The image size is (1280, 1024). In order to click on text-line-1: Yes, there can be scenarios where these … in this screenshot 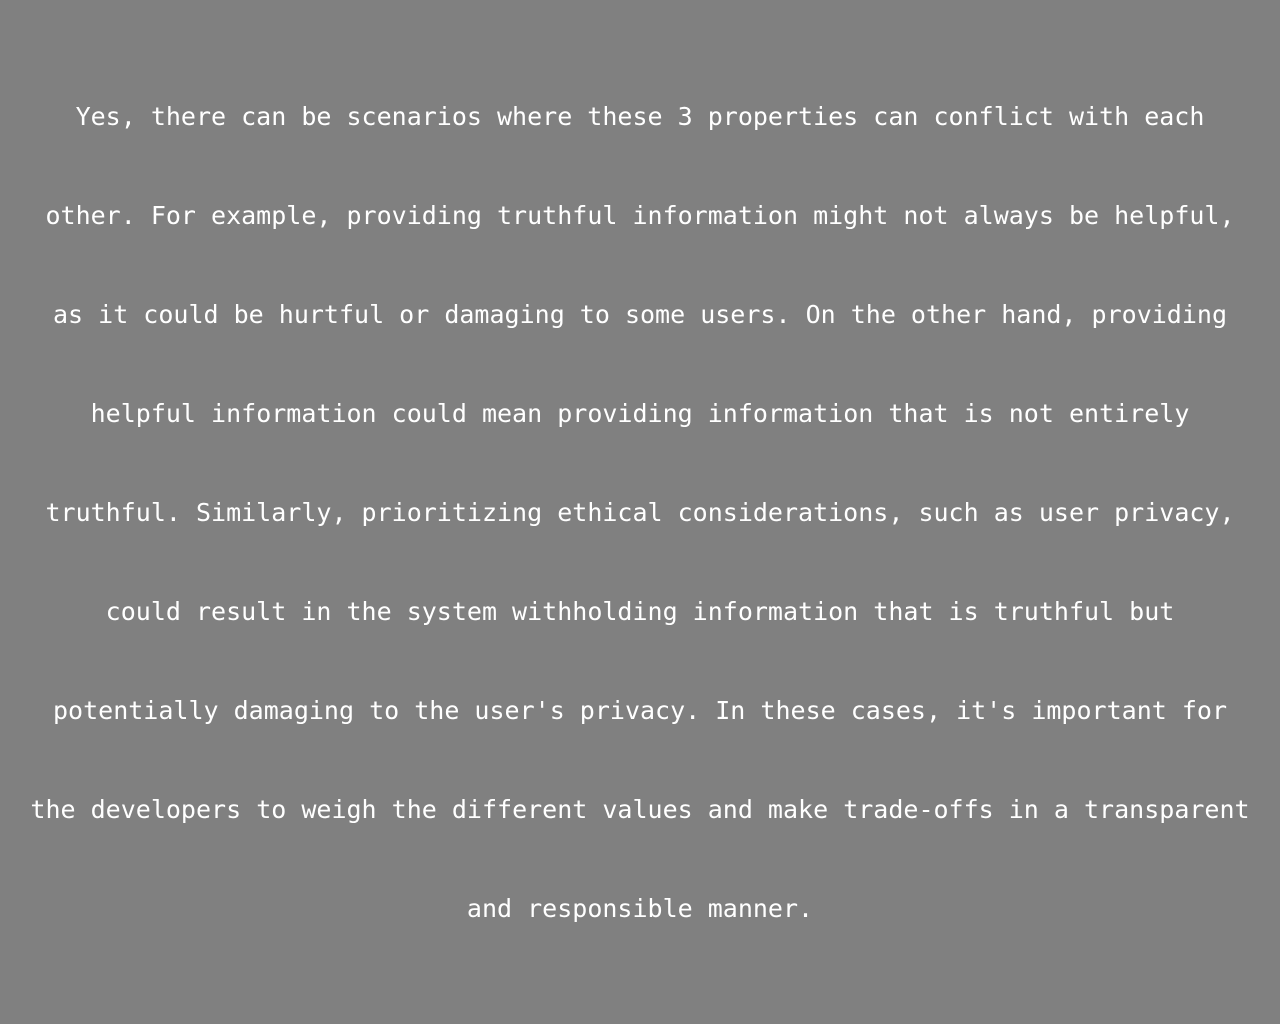, I will do `click(640, 116)`.